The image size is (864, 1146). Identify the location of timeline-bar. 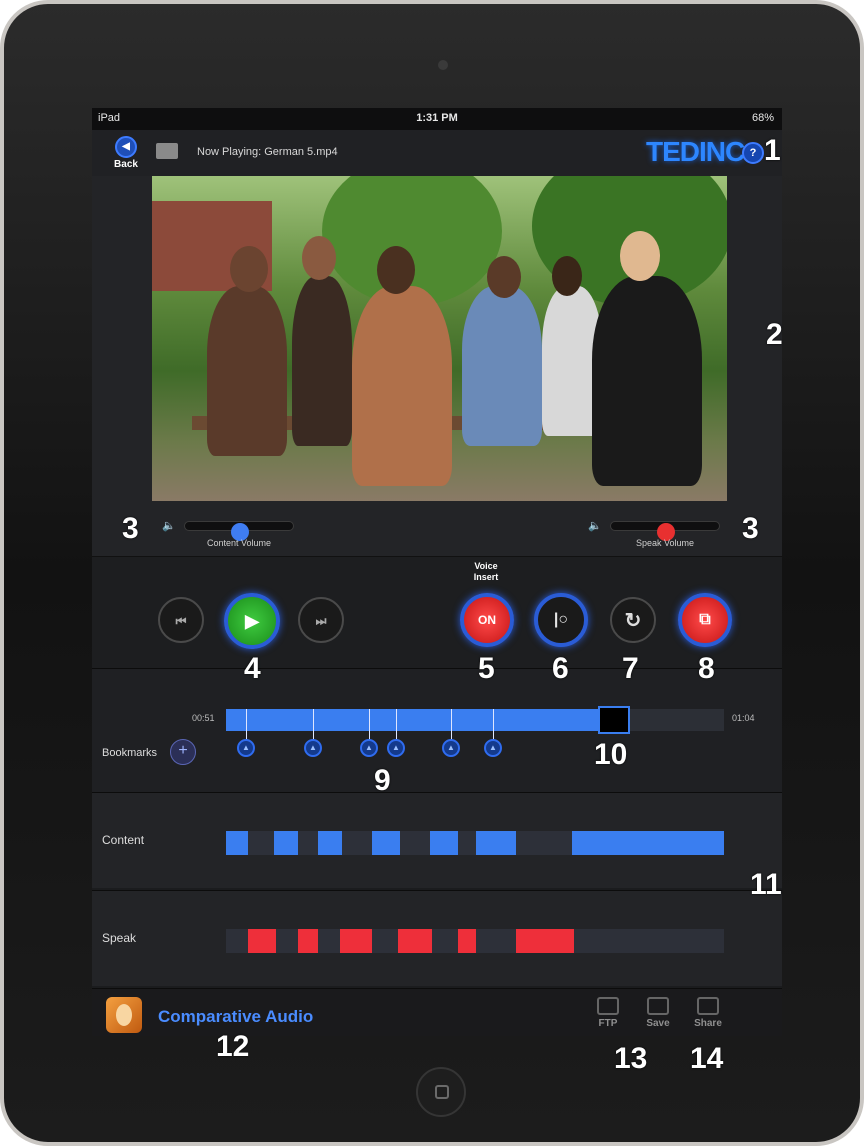
(475, 727).